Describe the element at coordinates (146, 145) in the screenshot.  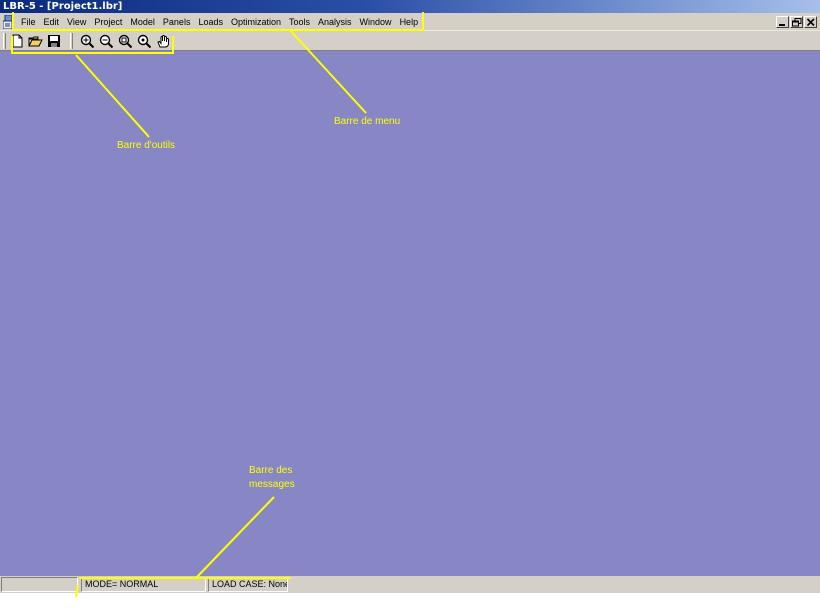
I see `toolbar-label: Barre d'outils` at that location.